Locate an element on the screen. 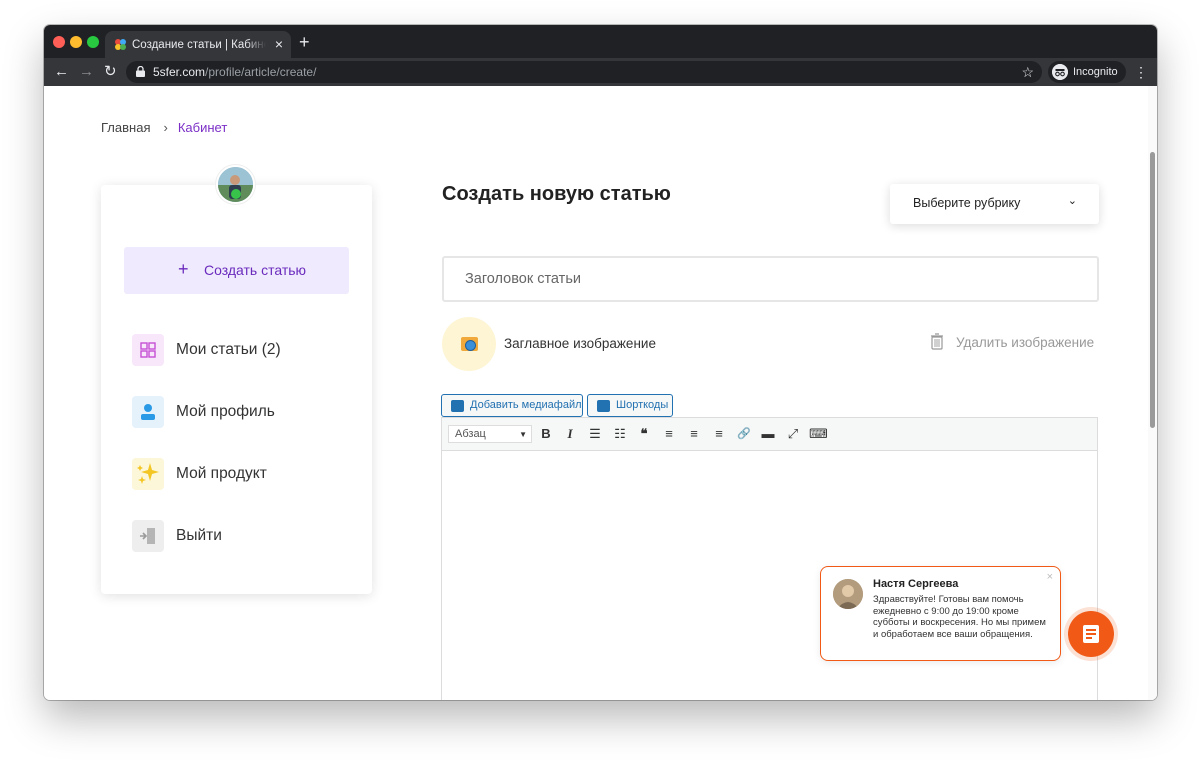 This screenshot has width=1200, height=762. rubric-select: Выберите рубрику ⌄ is located at coordinates (994, 204).